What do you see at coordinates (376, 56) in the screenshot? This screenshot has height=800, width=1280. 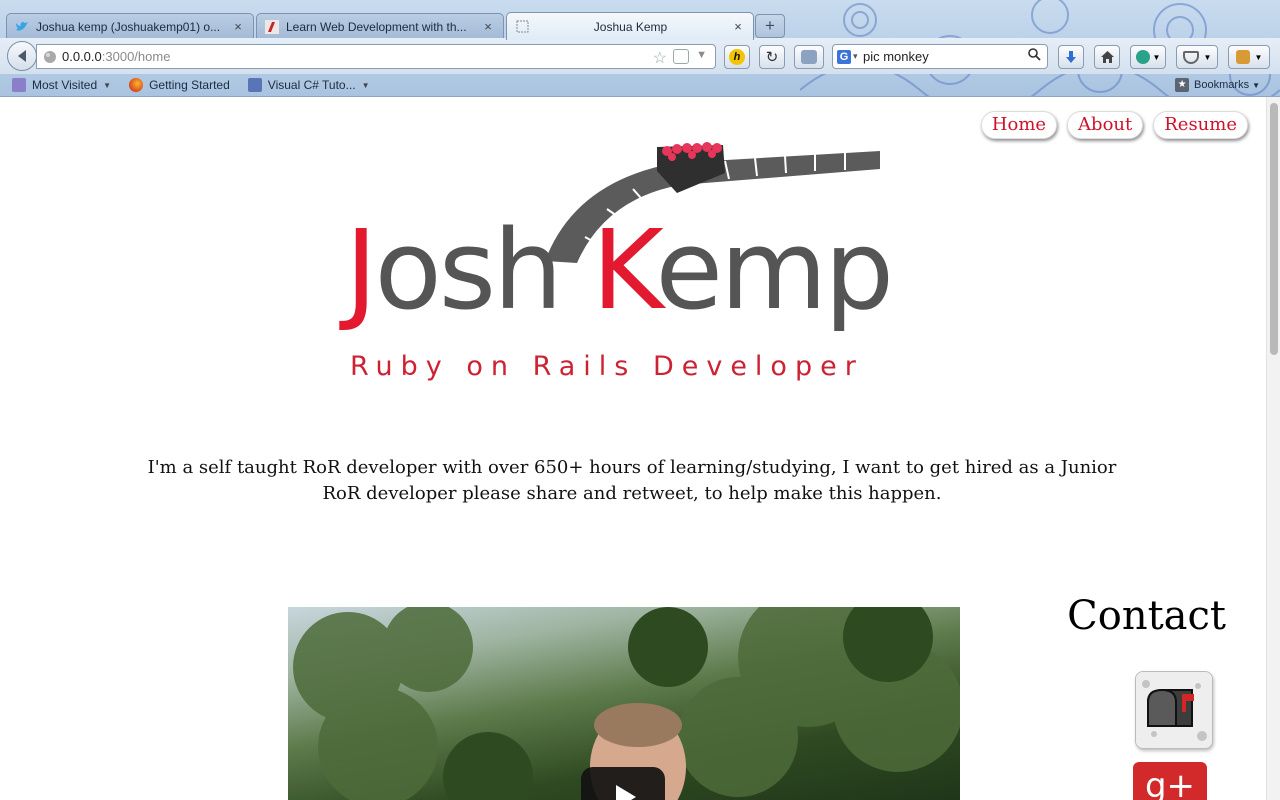 I see `url-bar: 0.0.0.0:3000/home ☆ ▼` at bounding box center [376, 56].